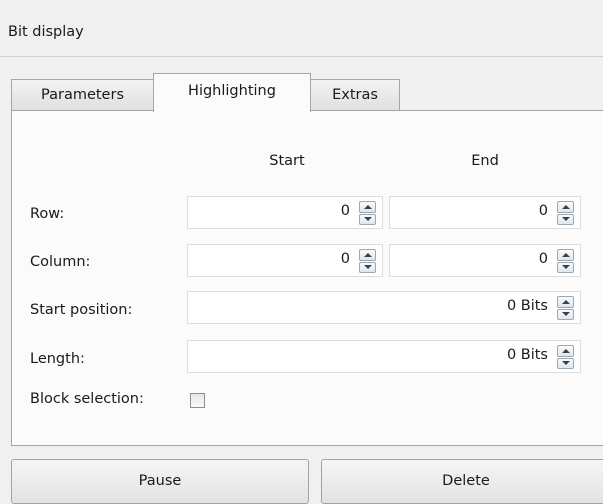 The image size is (603, 504). Describe the element at coordinates (197, 400) in the screenshot. I see `block-selection-checkbox` at that location.